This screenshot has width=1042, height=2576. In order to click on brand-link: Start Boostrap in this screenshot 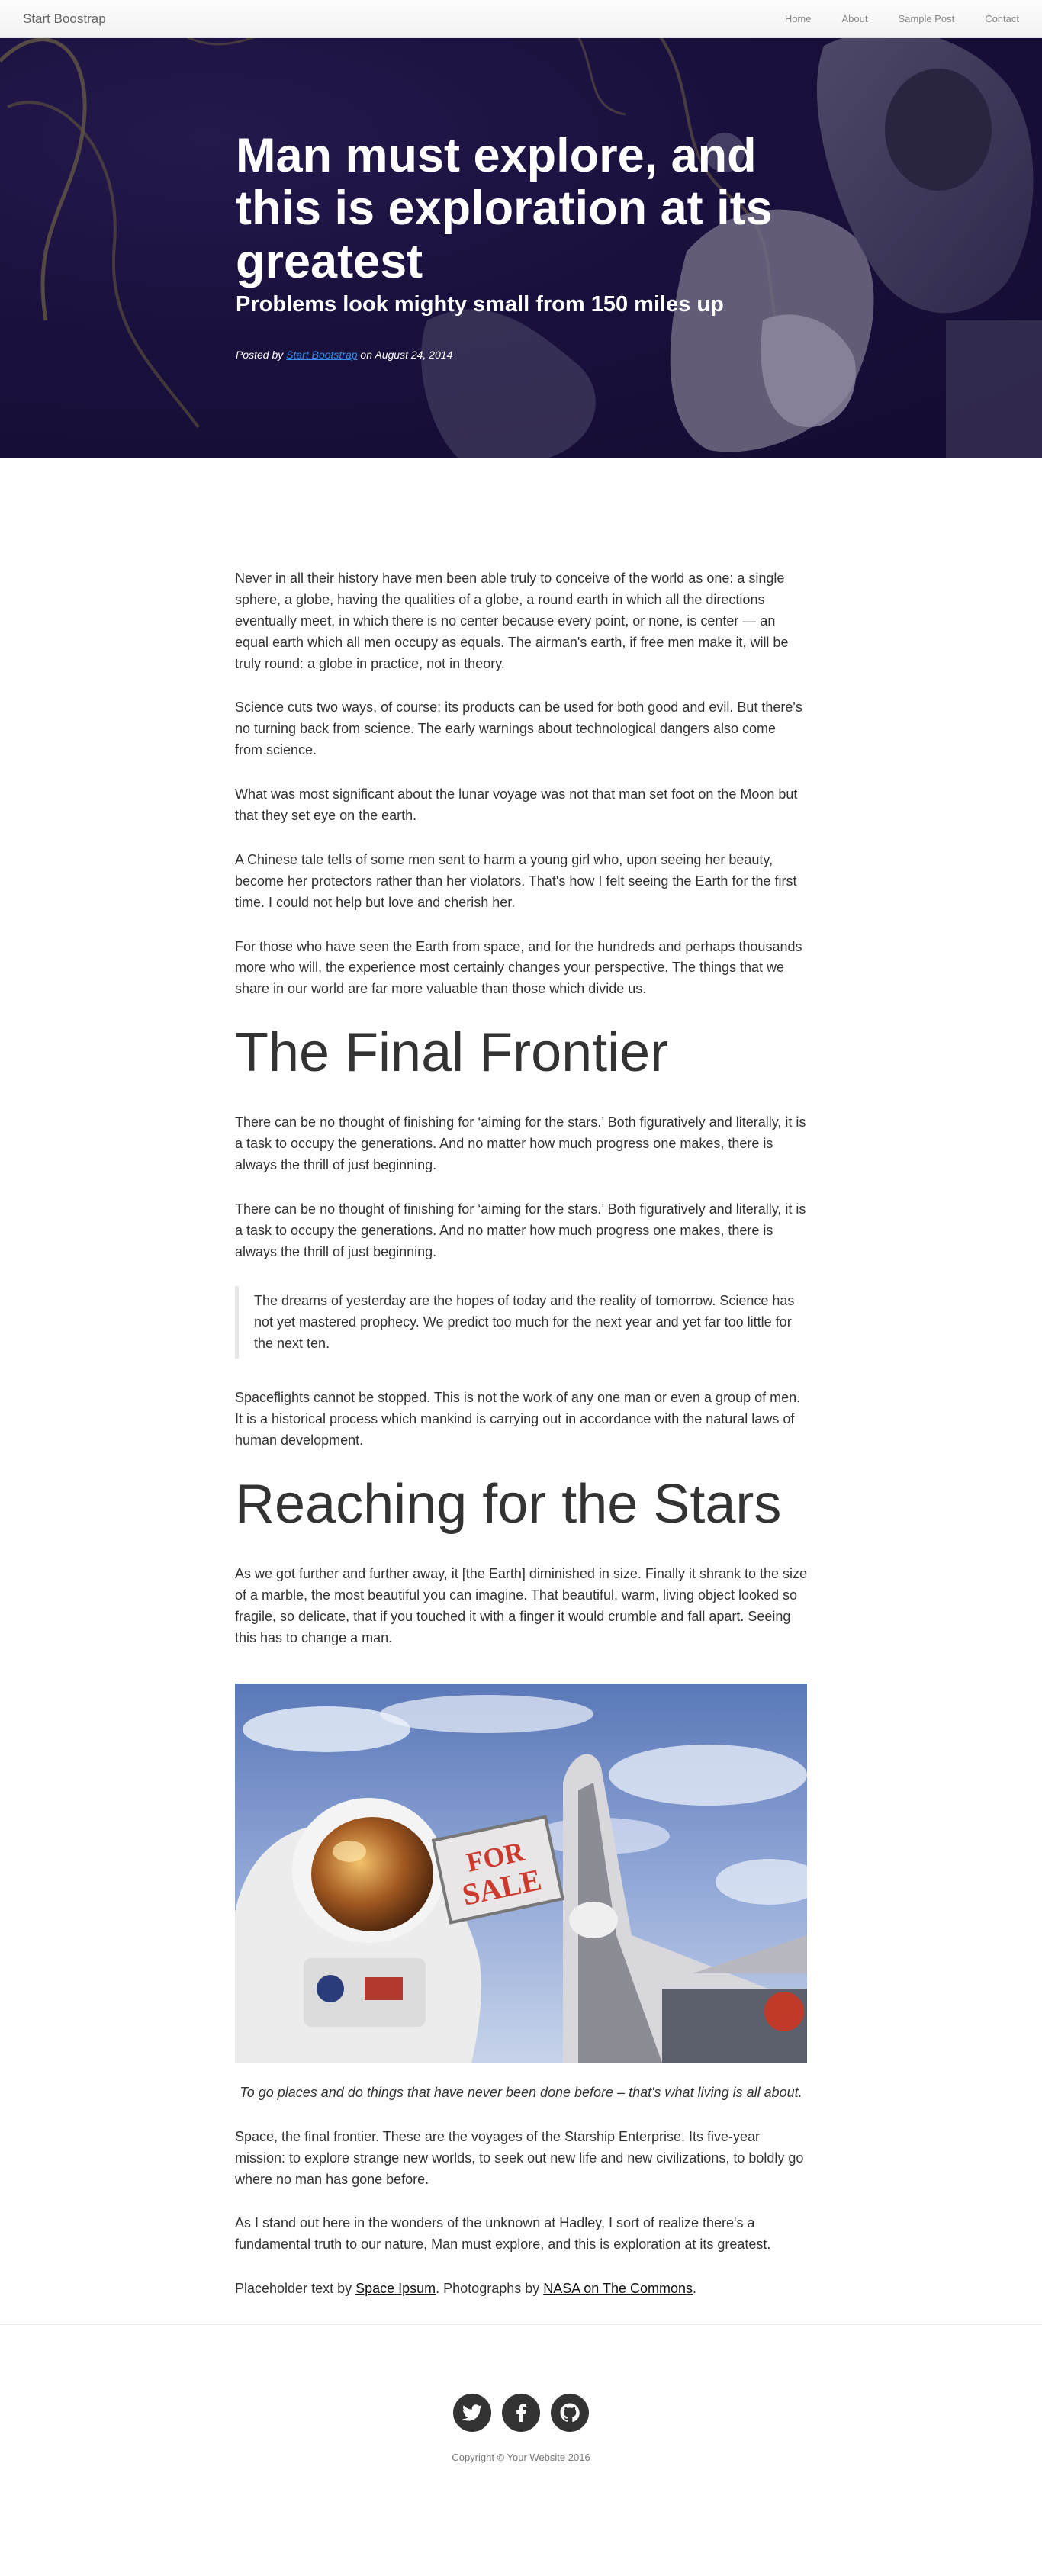, I will do `click(64, 19)`.